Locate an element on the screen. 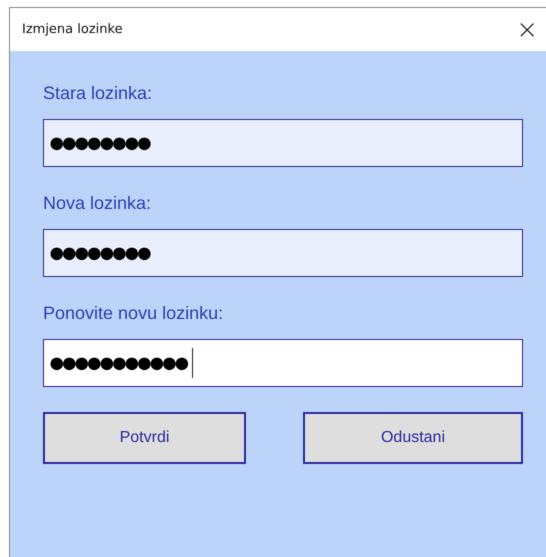 This screenshot has height=557, width=546. close-button: × is located at coordinates (527, 29).